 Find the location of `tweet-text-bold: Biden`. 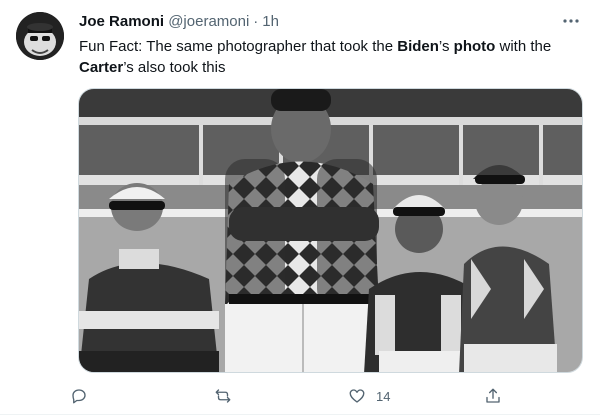

tweet-text-bold: Biden is located at coordinates (418, 46).